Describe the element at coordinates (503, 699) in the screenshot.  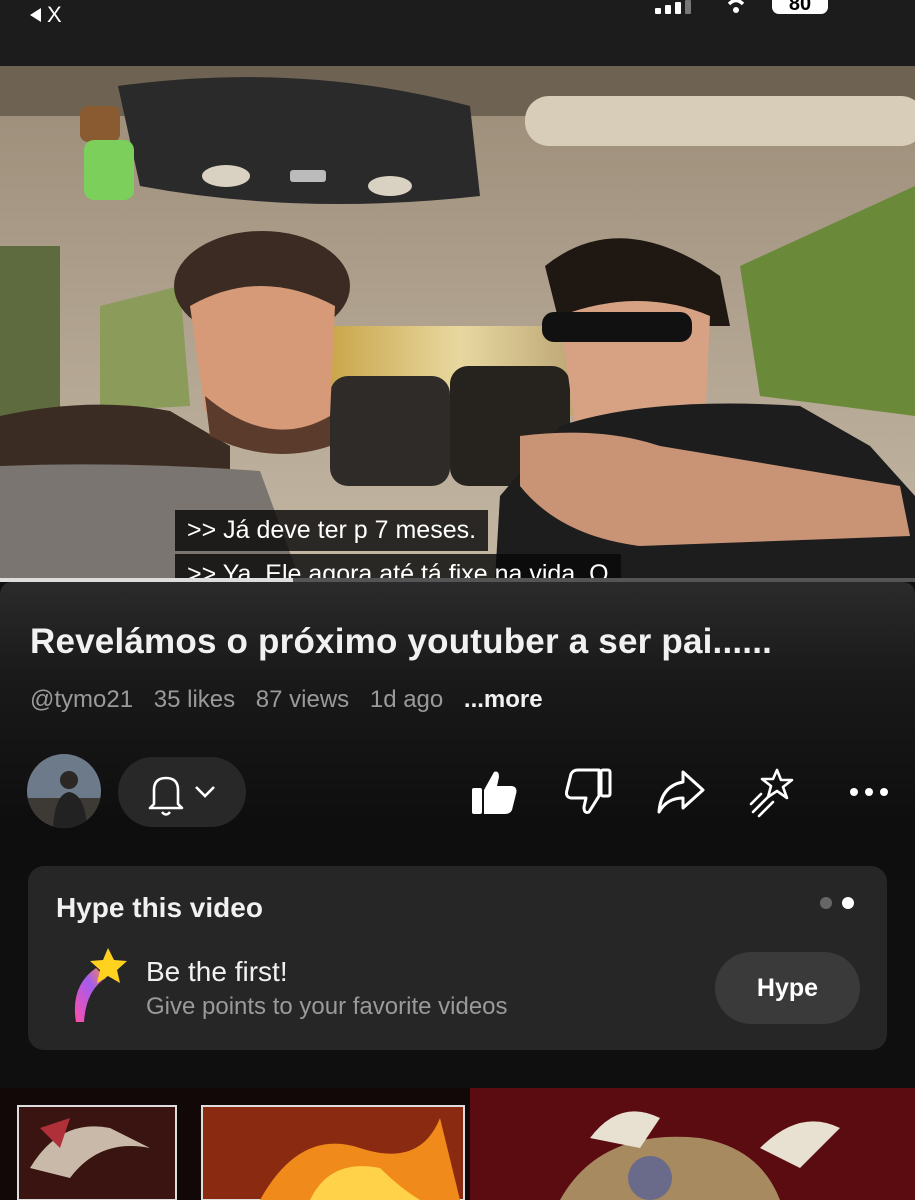
I see `more-link: ...more` at that location.